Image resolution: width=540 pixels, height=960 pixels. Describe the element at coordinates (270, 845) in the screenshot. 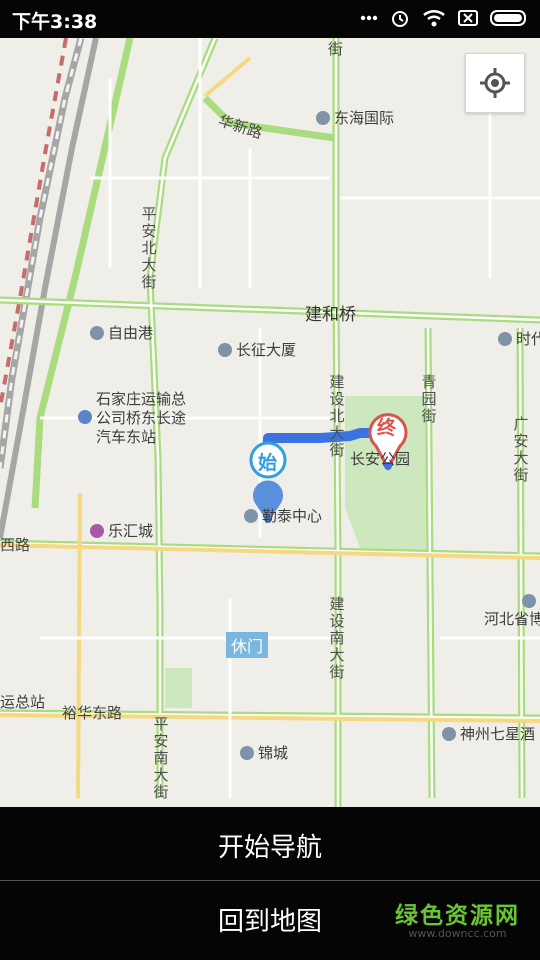

I see `start-navigation-button: 开始导航` at that location.